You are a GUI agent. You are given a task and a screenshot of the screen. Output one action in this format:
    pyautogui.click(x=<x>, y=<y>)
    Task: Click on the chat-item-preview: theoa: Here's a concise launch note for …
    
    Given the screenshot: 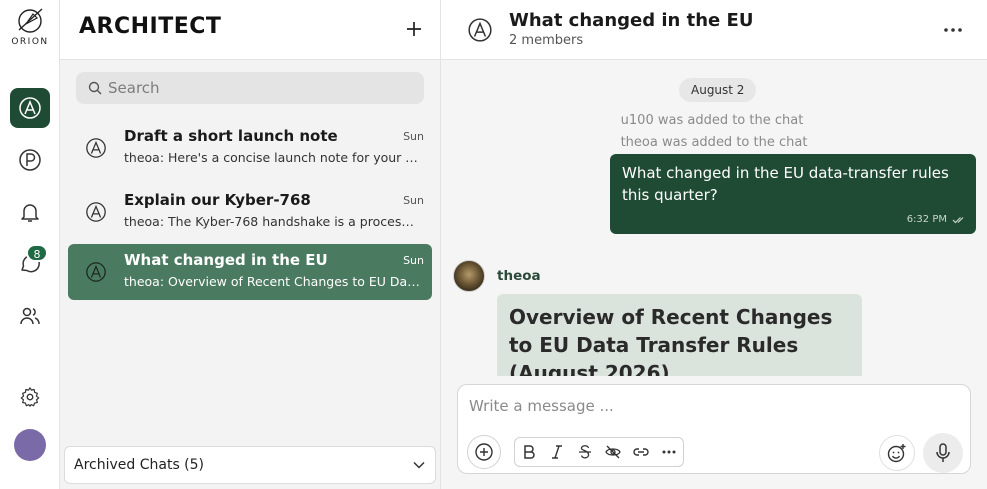 What is the action you would take?
    pyautogui.click(x=271, y=157)
    